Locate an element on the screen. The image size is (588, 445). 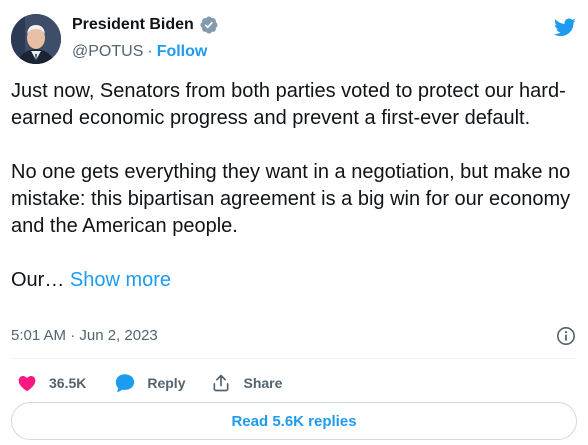
author-handle-row: @POTUS · Follow is located at coordinates (139, 52).